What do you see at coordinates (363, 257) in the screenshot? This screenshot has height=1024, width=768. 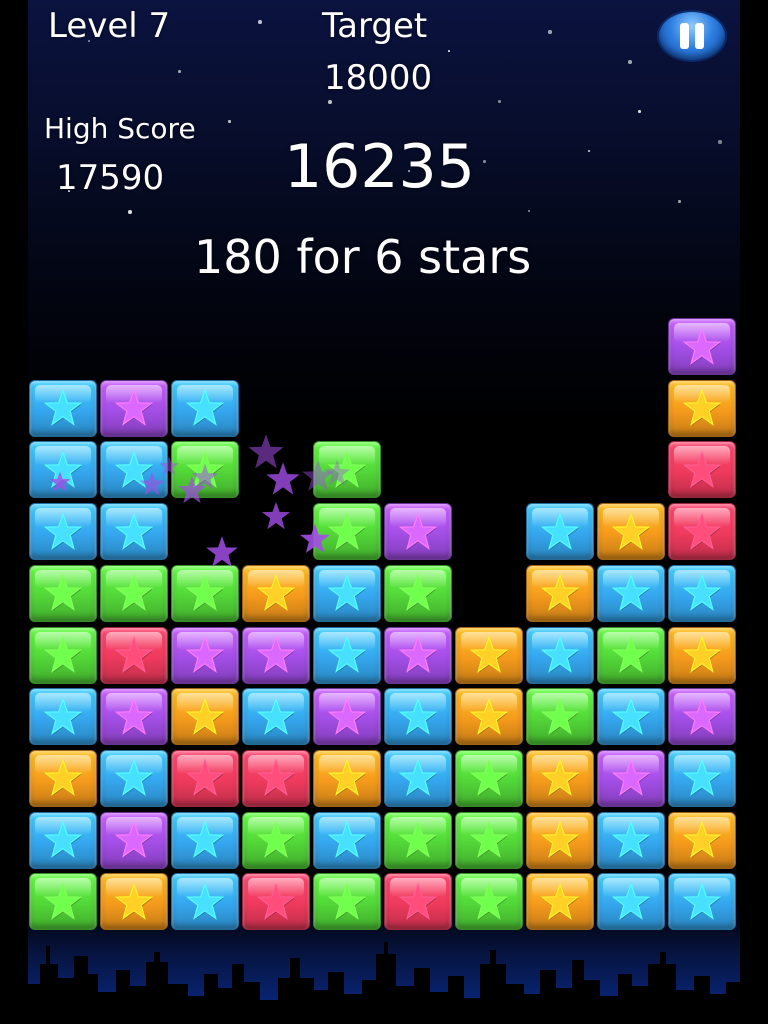 I see `bonus-message: 180 for 6 stars` at bounding box center [363, 257].